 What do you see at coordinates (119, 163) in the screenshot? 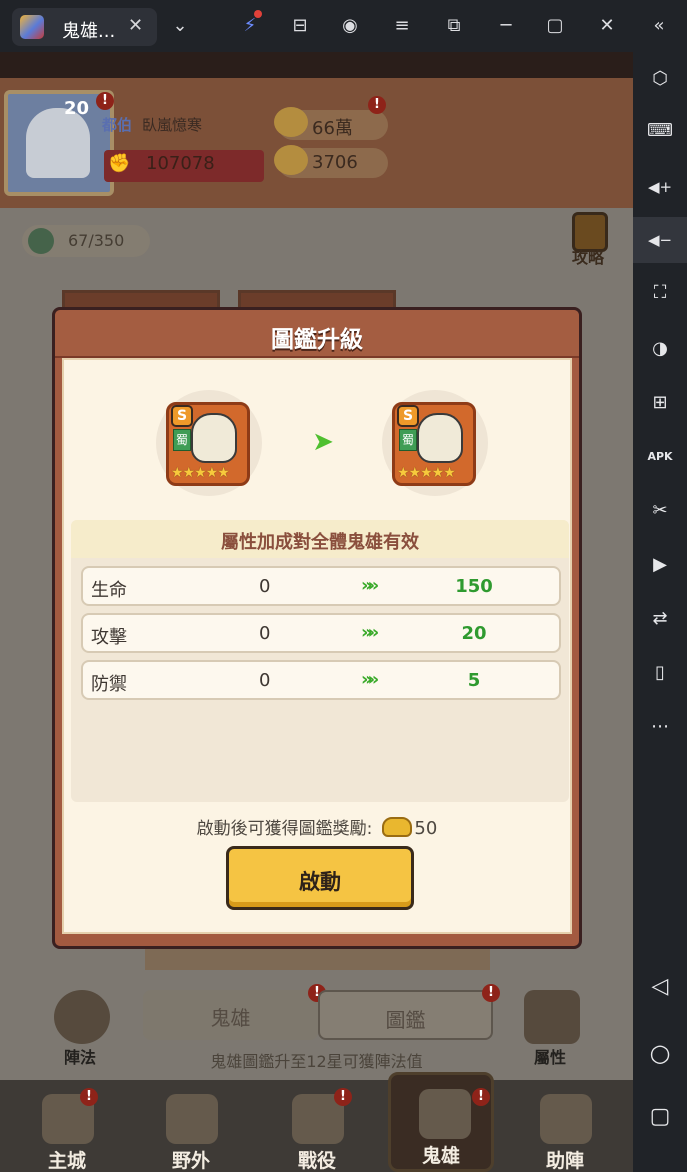
I see `fist-icon: ✊` at bounding box center [119, 163].